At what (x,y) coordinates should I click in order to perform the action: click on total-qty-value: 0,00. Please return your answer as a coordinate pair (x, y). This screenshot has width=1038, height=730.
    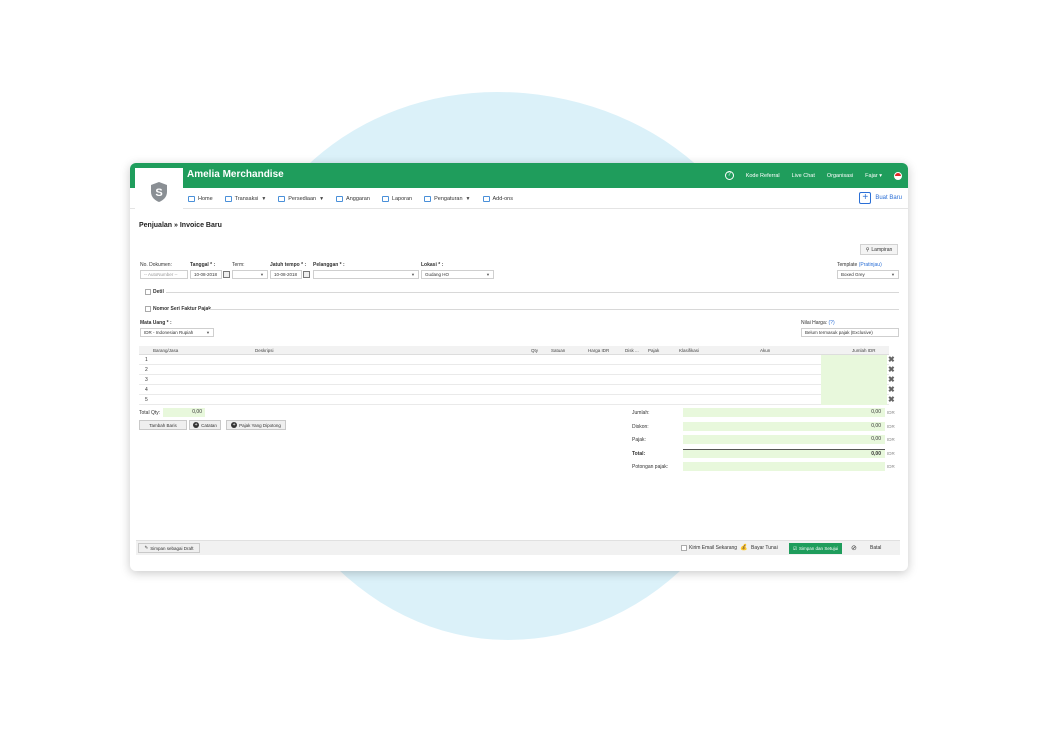
    Looking at the image, I should click on (184, 412).